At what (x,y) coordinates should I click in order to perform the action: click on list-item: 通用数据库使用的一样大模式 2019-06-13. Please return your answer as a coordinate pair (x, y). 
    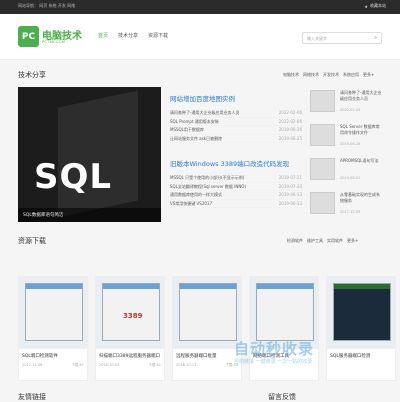
    Looking at the image, I should click on (236, 195).